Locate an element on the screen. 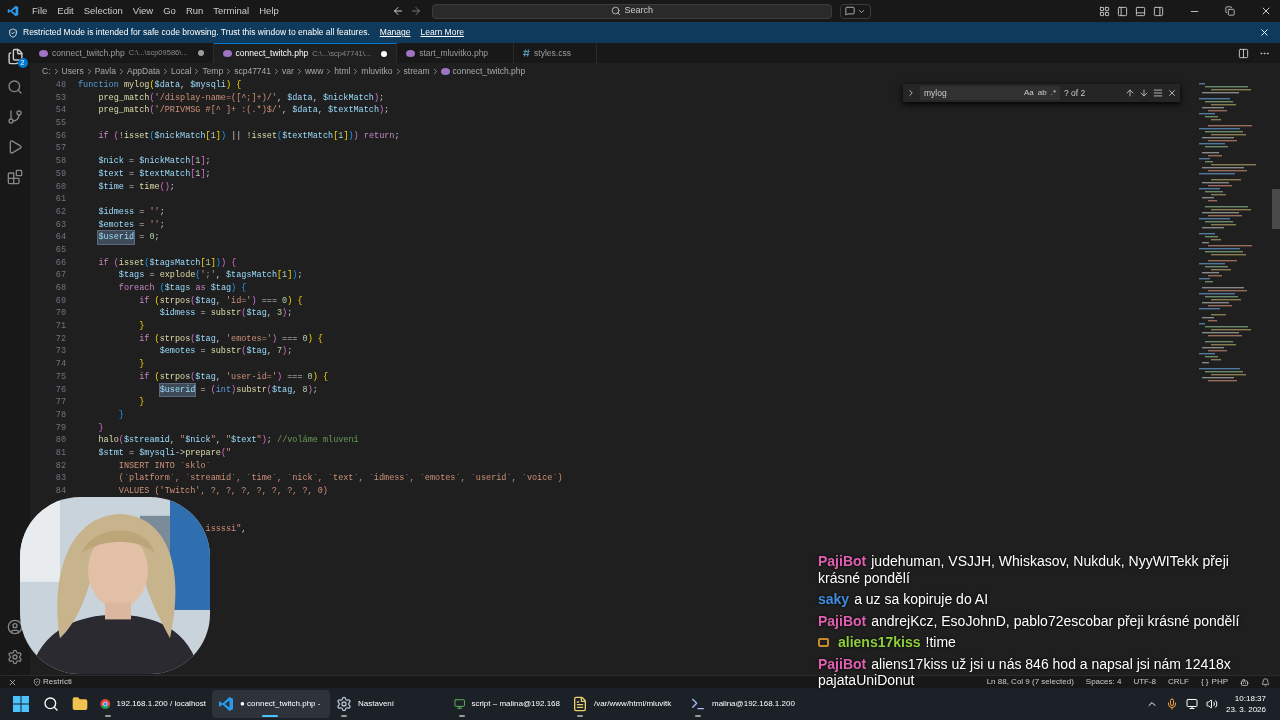  robot-icon is located at coordinates (1244, 682).